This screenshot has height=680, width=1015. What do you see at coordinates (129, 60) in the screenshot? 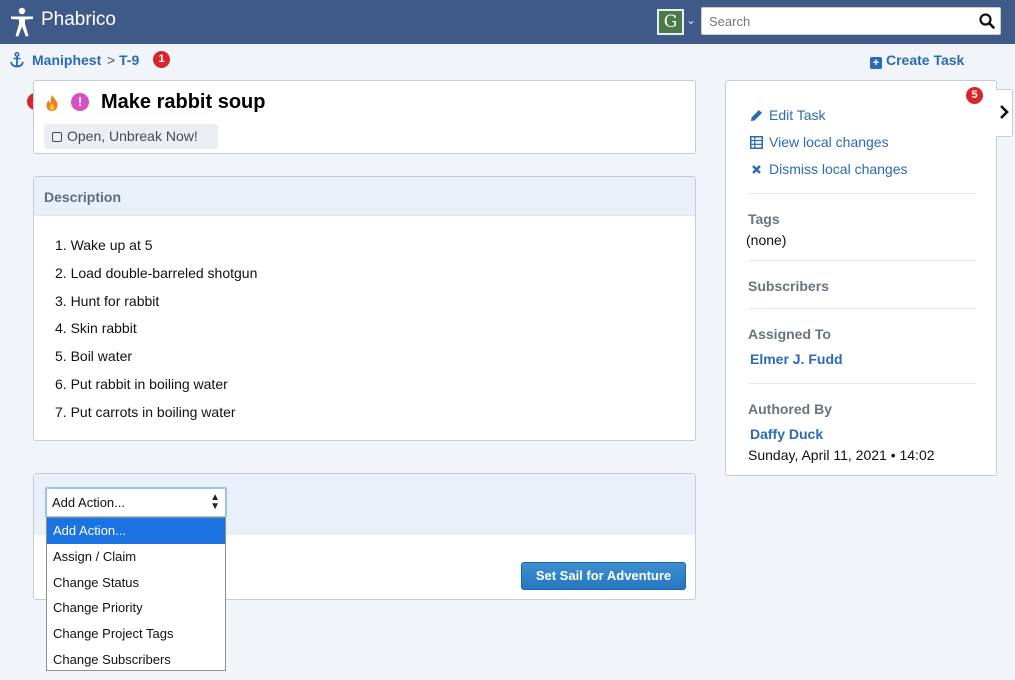
I see `breadcrumb-current: T-9` at bounding box center [129, 60].